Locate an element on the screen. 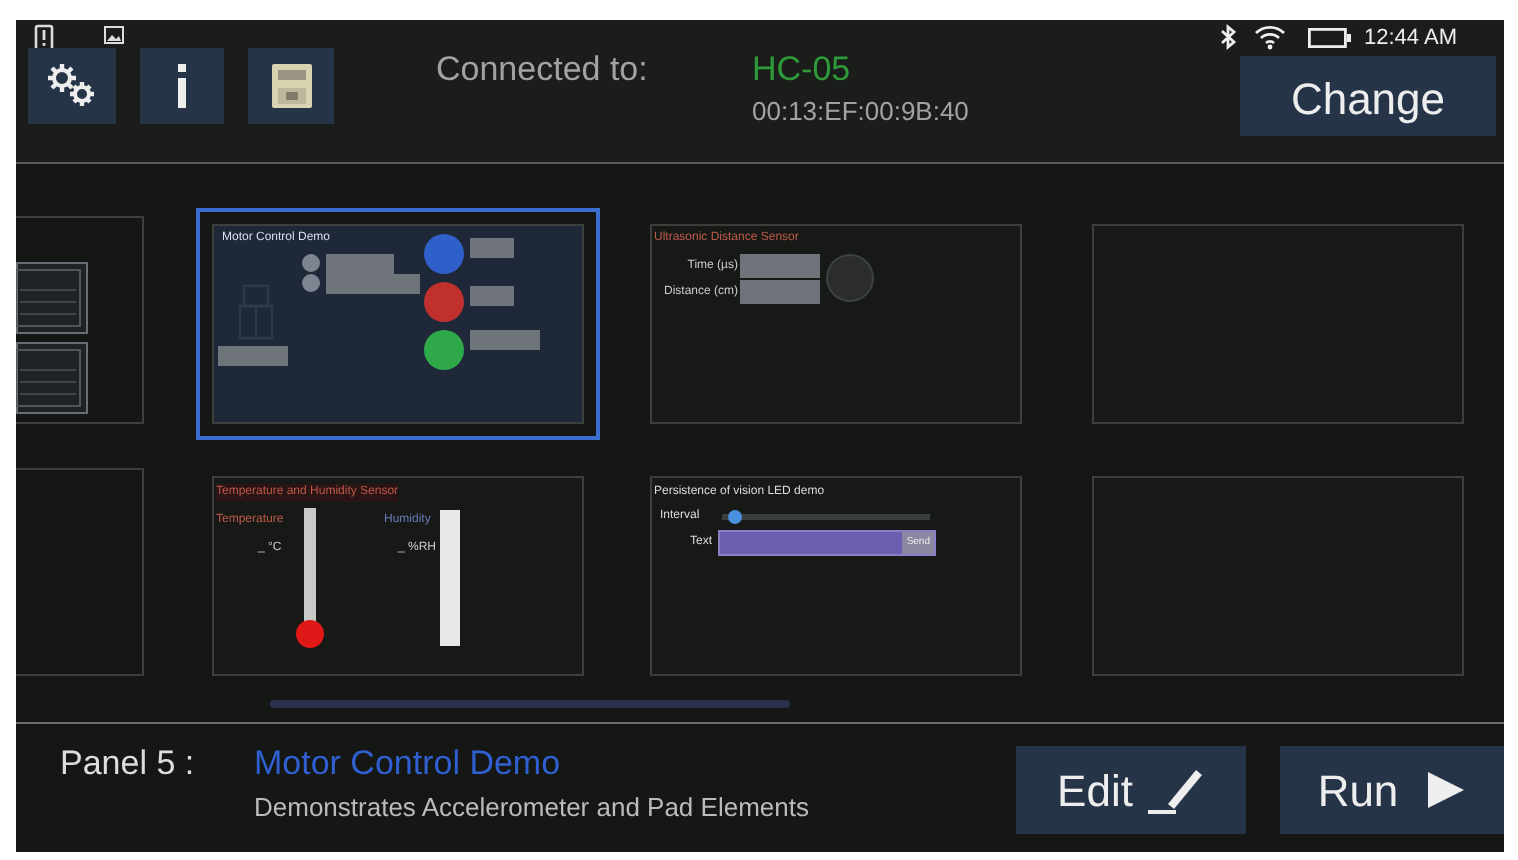  battery-icon is located at coordinates (1330, 38).